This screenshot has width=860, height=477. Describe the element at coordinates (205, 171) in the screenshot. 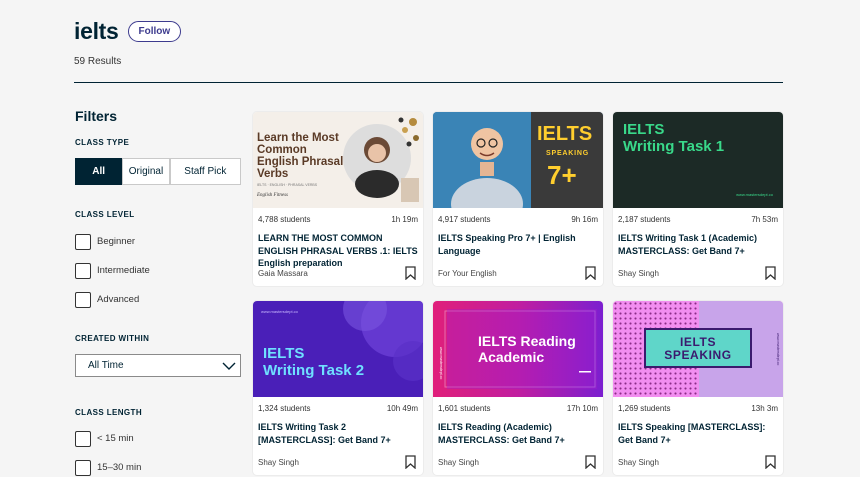

I see `class-type-staff-pick: Staff Pick` at that location.